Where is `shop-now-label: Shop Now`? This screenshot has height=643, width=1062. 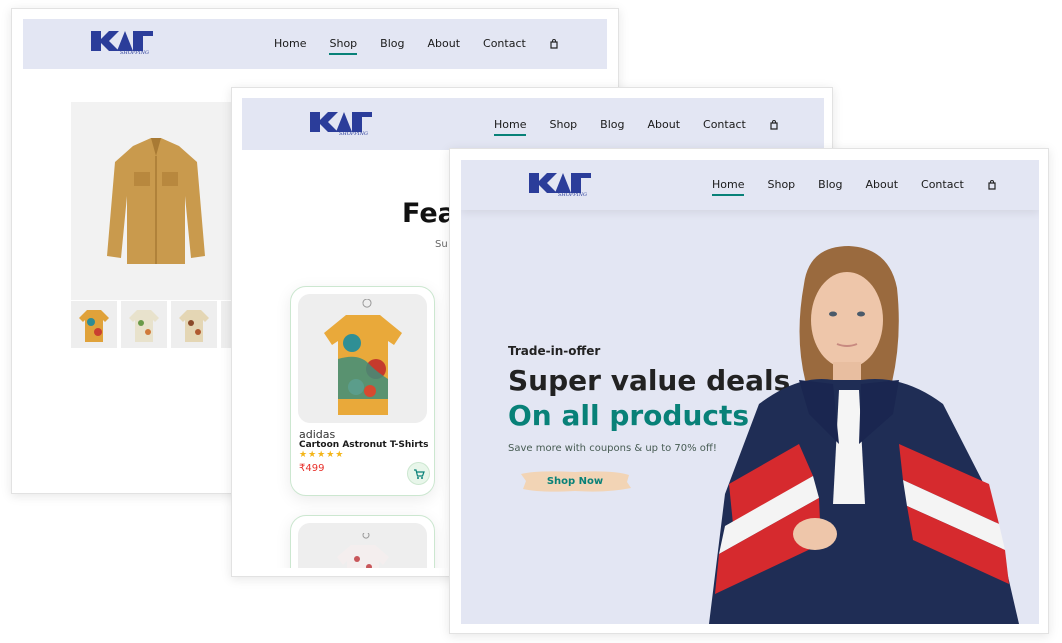
shop-now-label: Shop Now is located at coordinates (575, 481).